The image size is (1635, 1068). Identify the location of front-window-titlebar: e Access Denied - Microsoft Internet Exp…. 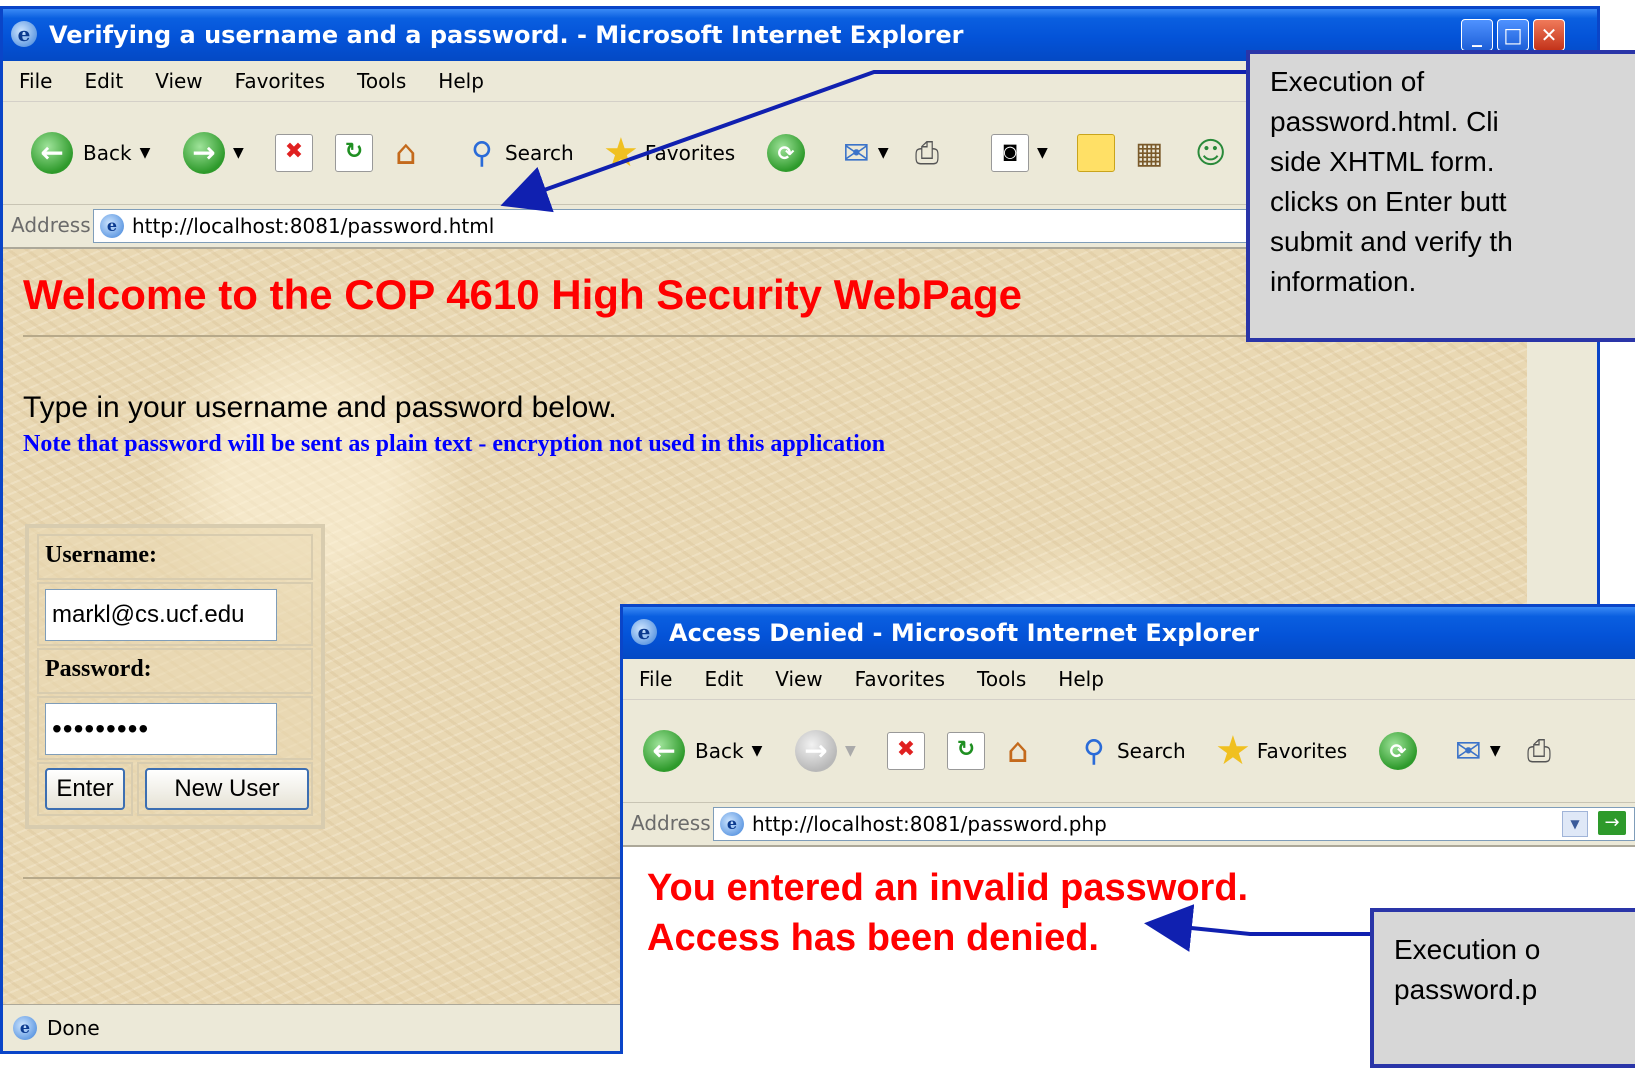
(1129, 633).